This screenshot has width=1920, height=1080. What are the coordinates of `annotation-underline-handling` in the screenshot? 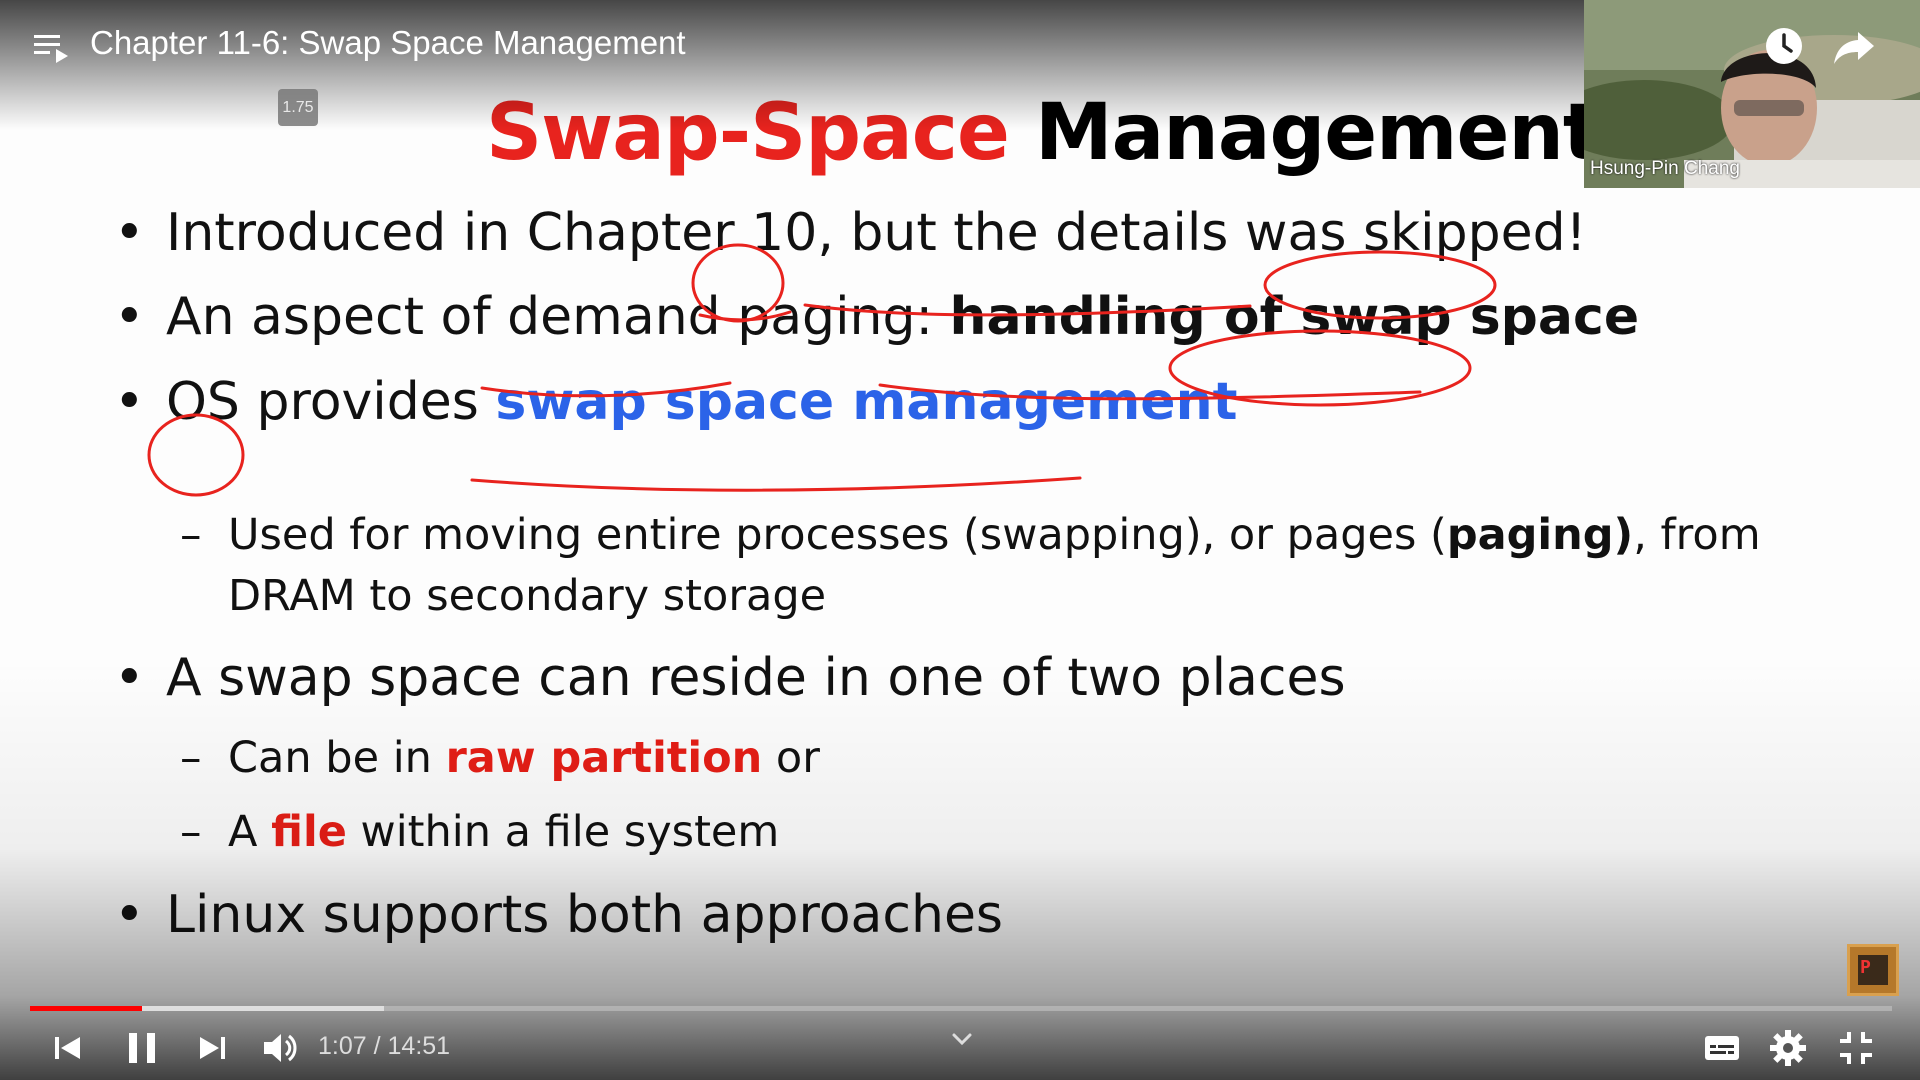 It's located at (1150, 392).